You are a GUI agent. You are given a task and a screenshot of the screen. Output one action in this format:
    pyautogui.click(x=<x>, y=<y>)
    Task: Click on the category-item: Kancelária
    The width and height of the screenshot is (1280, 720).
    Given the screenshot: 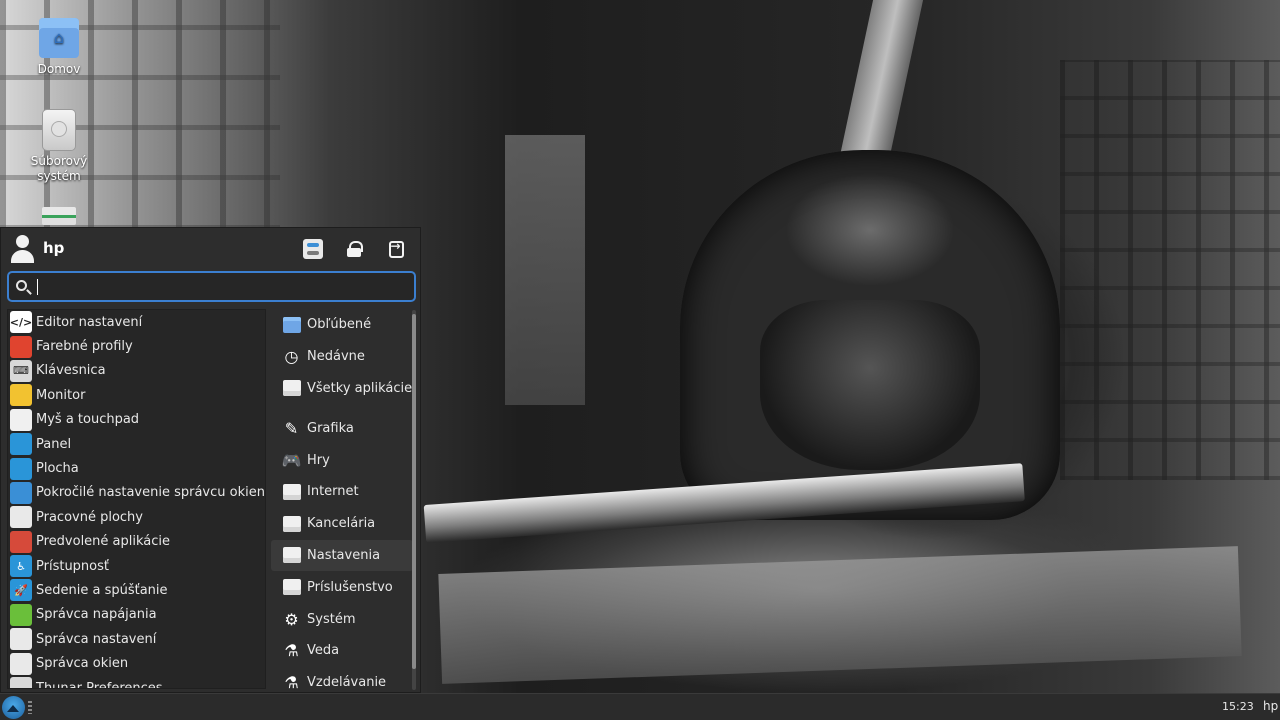 What is the action you would take?
    pyautogui.click(x=342, y=524)
    